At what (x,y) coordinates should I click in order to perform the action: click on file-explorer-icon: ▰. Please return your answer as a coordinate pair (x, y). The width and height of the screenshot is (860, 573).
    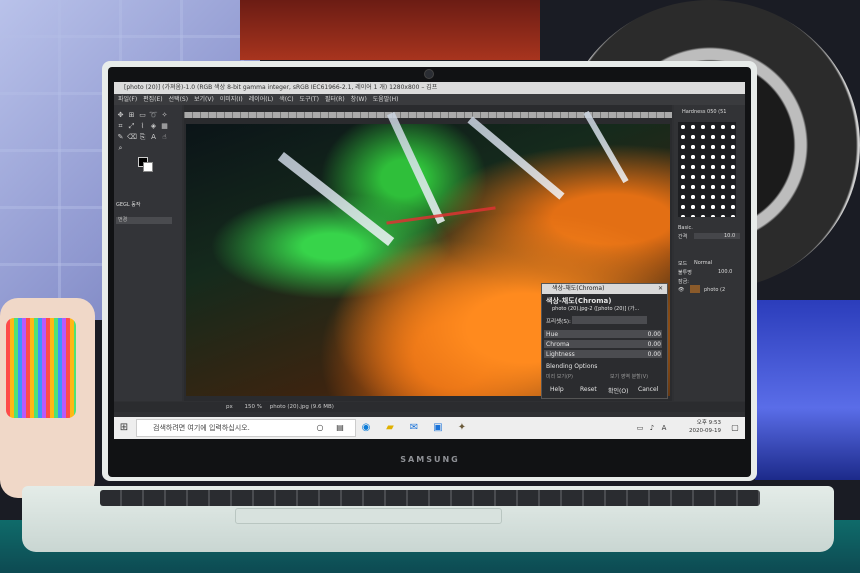
    Looking at the image, I should click on (390, 428).